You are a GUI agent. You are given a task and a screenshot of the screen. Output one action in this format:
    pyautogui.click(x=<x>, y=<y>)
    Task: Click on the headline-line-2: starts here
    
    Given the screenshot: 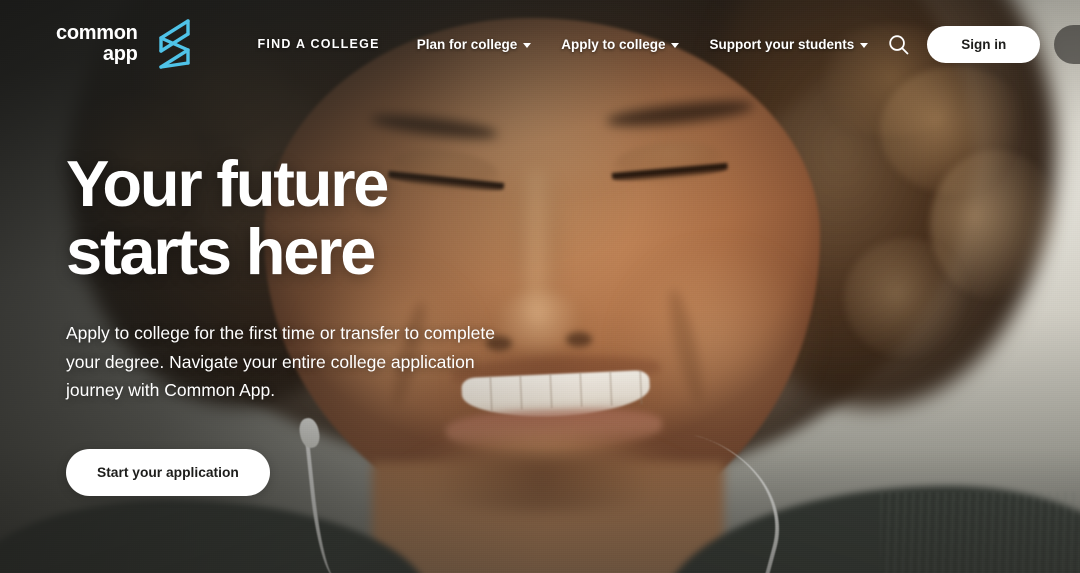 What is the action you would take?
    pyautogui.click(x=221, y=251)
    